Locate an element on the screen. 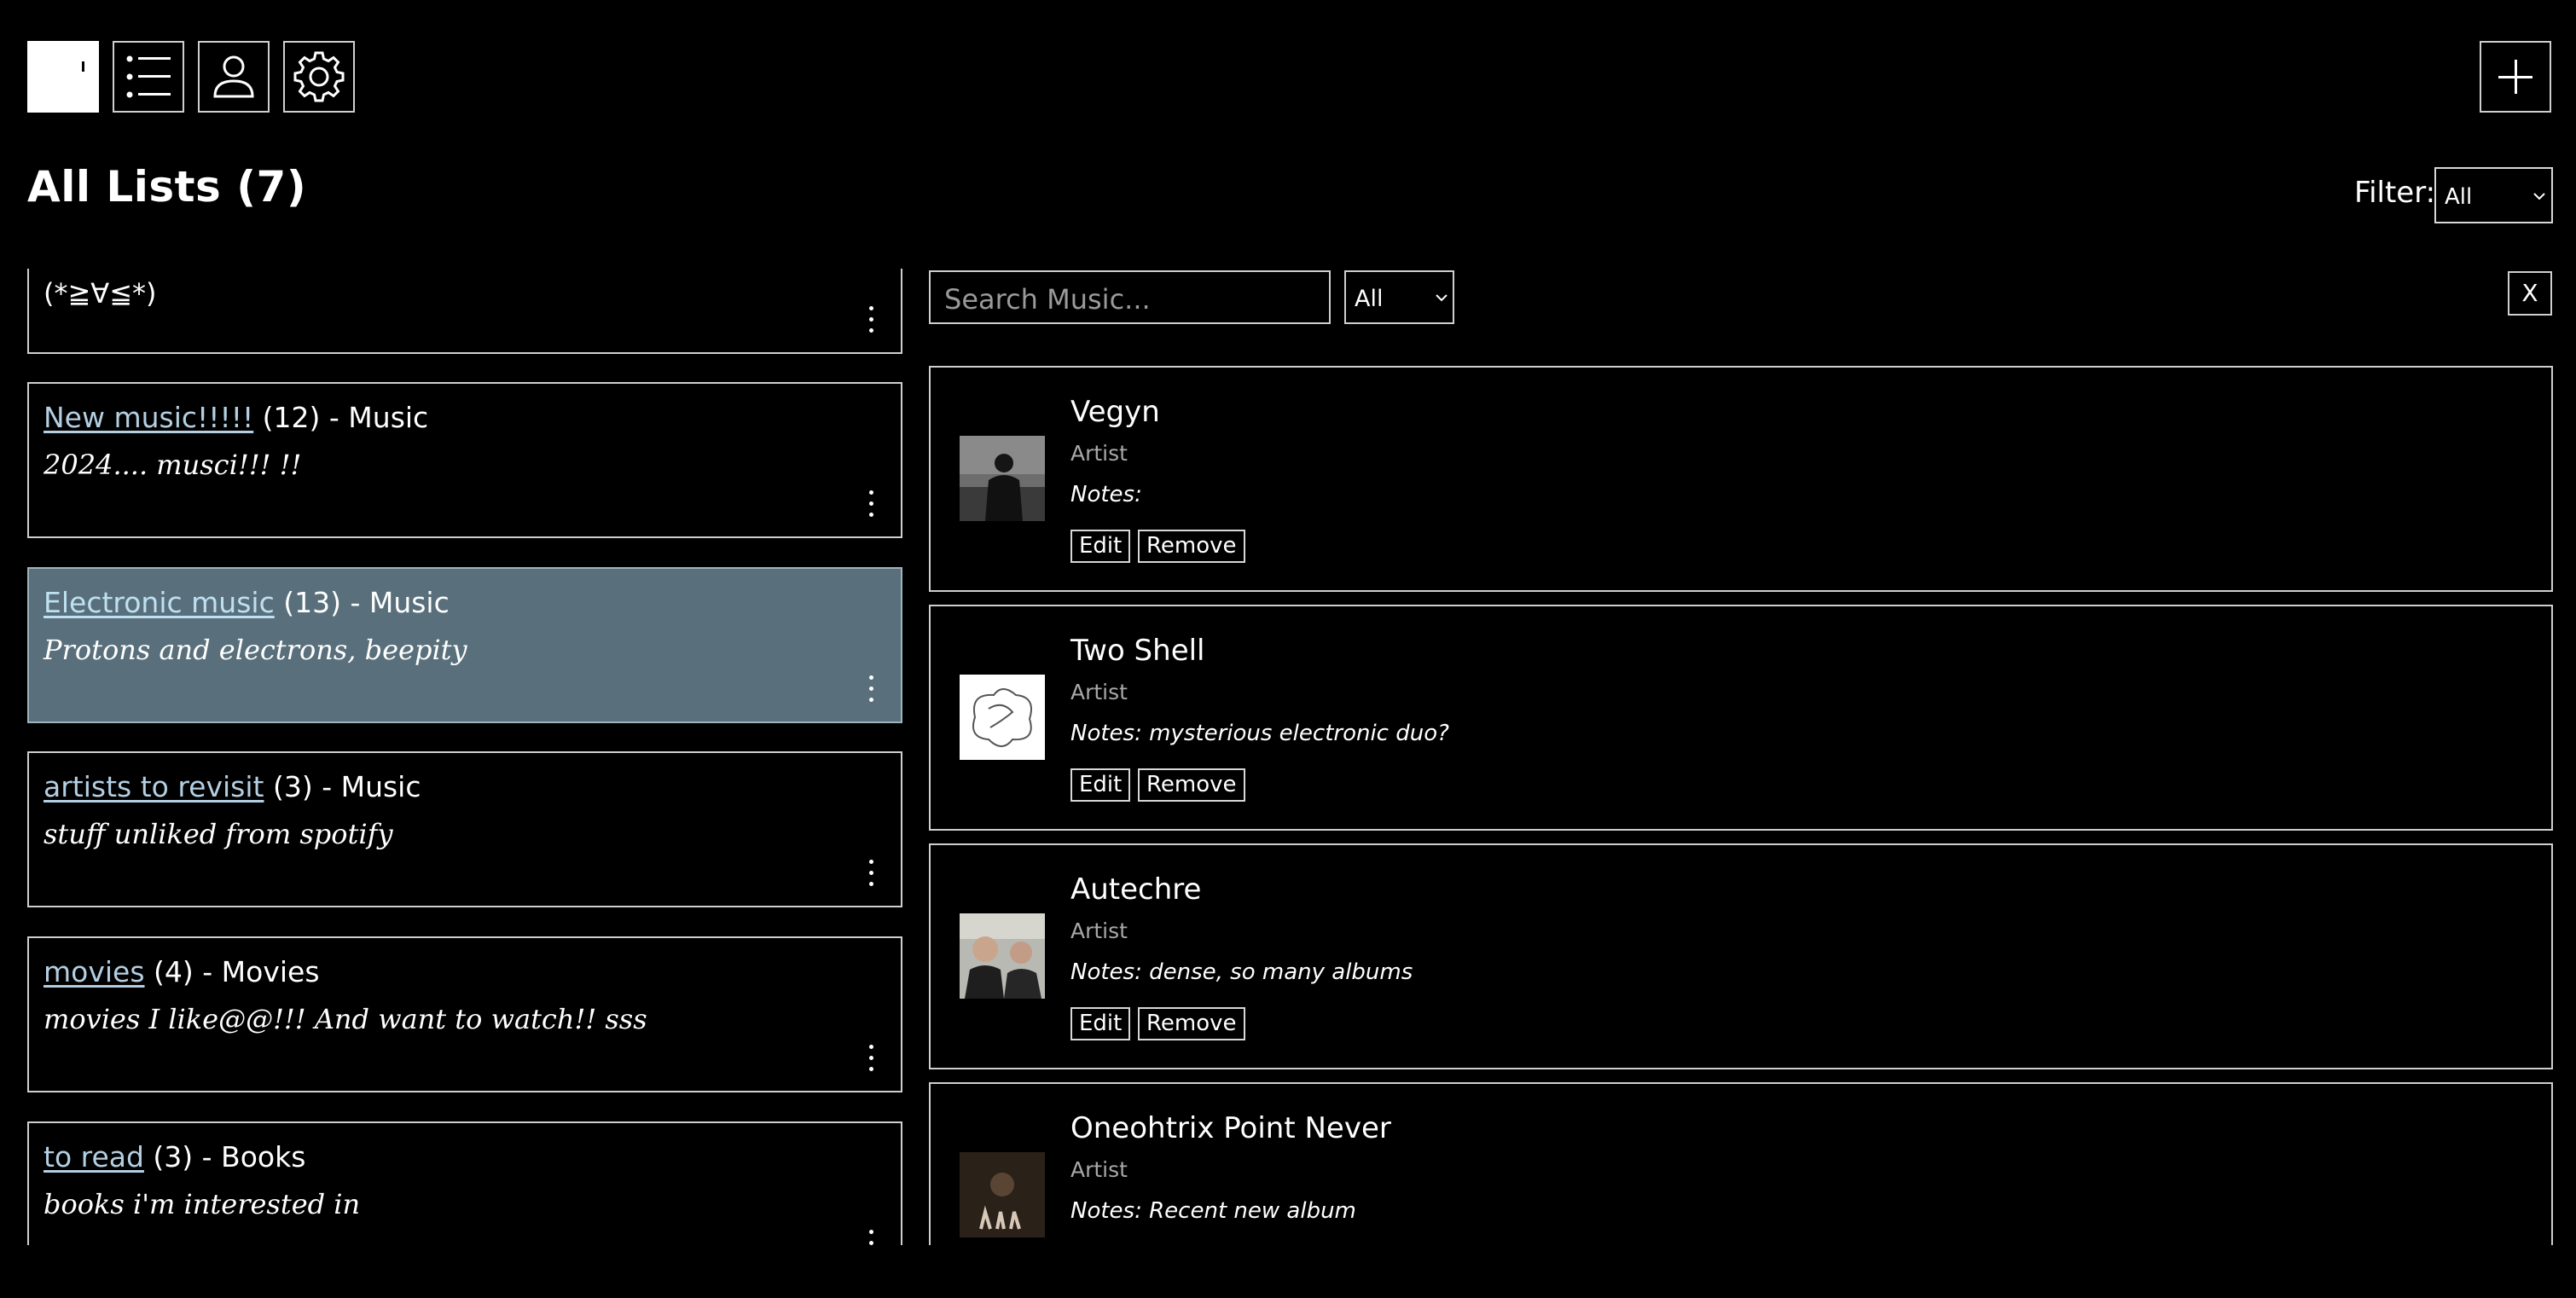  music-item: Vegyn Artist Notes: Edit Remove is located at coordinates (1741, 479).